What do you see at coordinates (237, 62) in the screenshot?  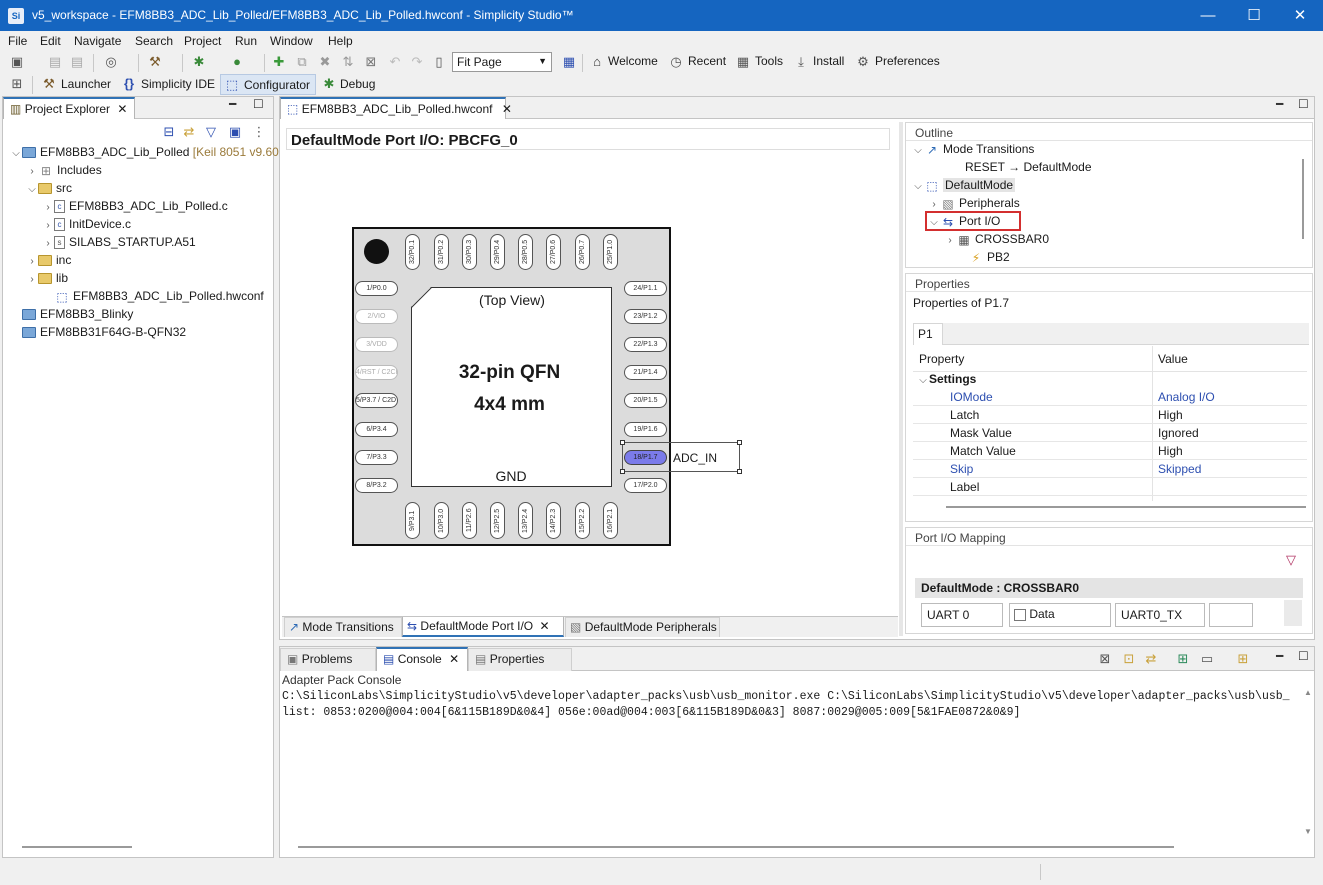 I see `run-icon: ●` at bounding box center [237, 62].